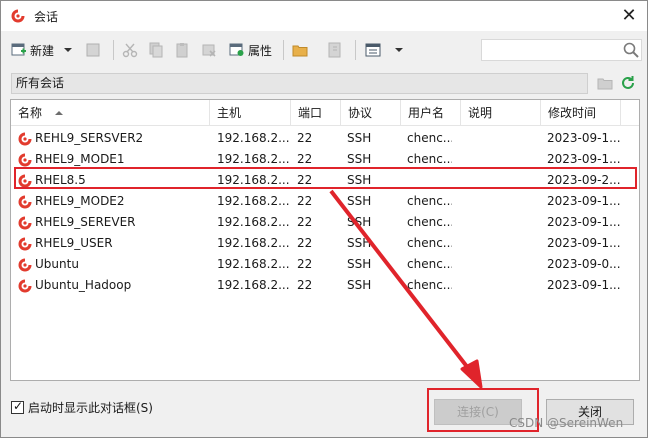  Describe the element at coordinates (310, 113) in the screenshot. I see `column-header-label: 端口` at that location.